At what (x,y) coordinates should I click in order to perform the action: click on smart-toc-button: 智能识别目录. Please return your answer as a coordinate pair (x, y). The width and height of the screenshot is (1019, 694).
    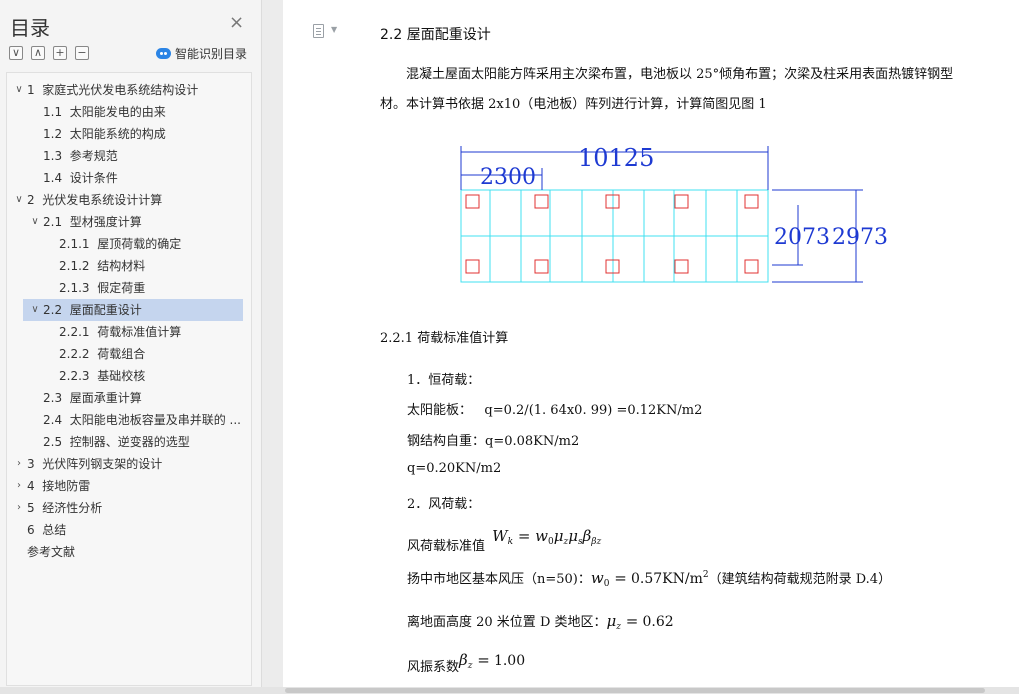
    Looking at the image, I should click on (201, 53).